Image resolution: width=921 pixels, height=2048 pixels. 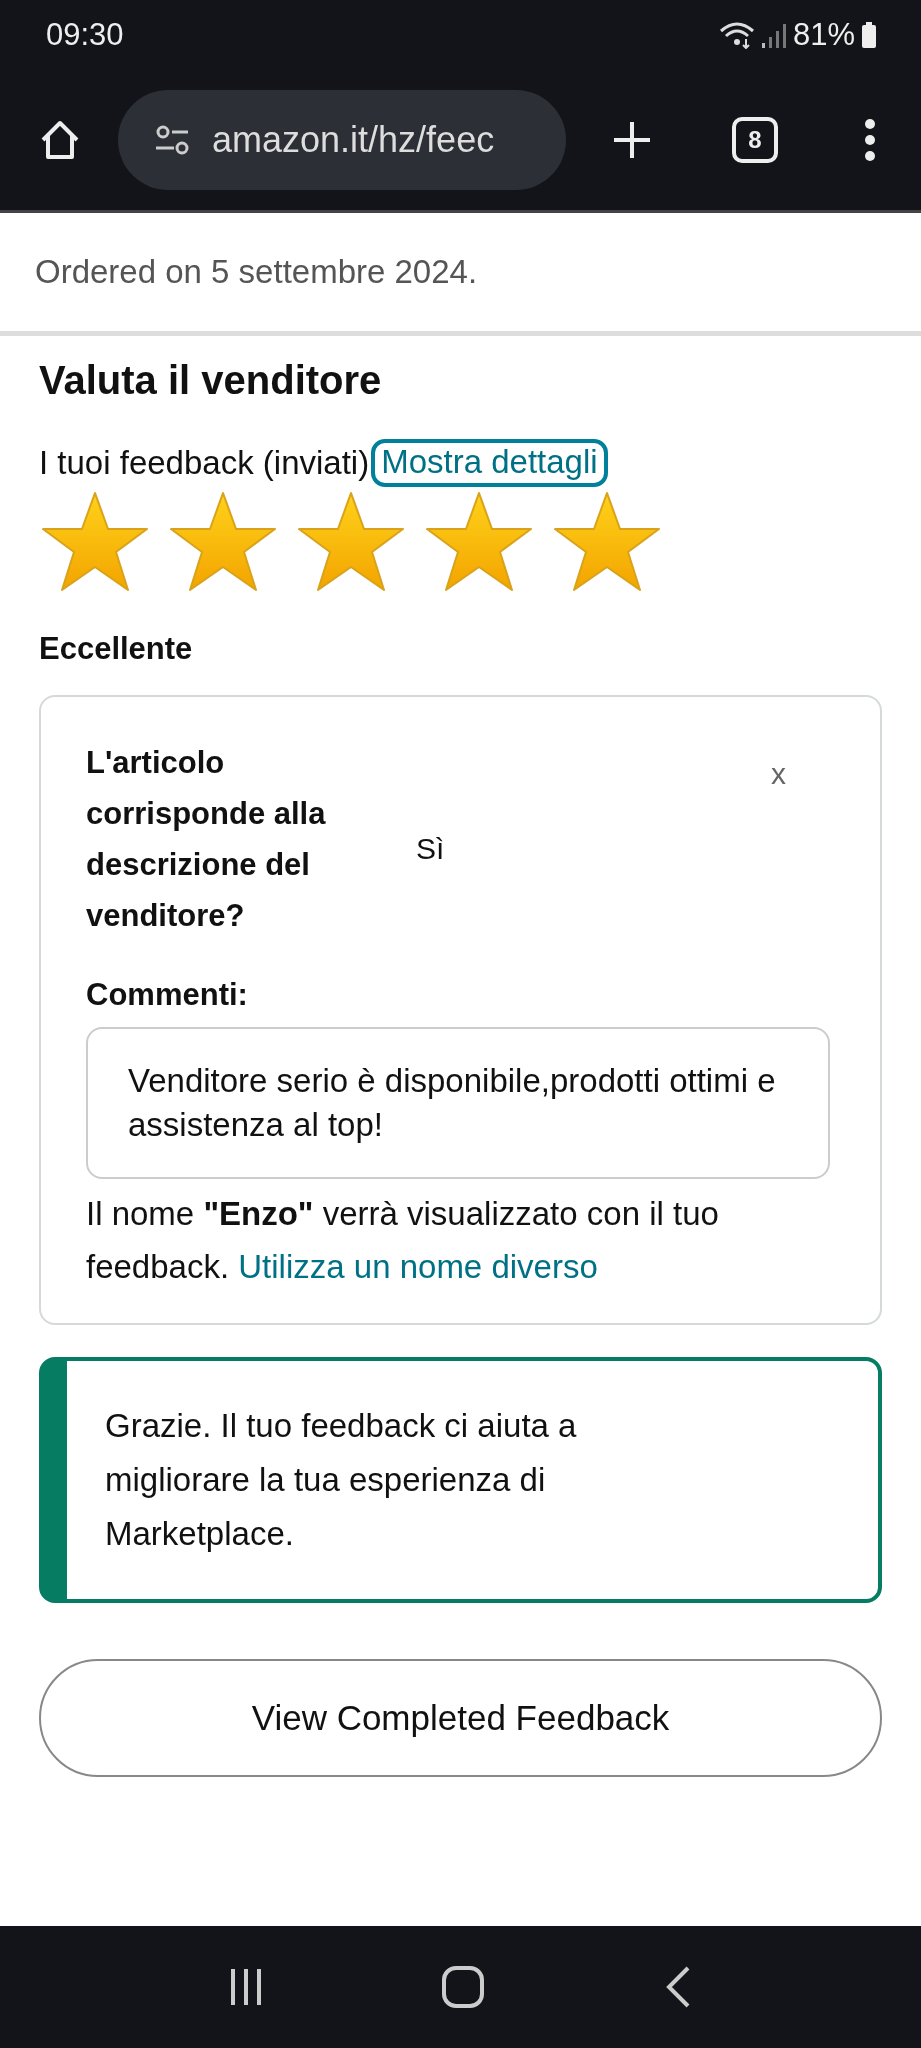 I want to click on comment-field: Venditore serio è disponibile,prodotti ottimi e assistenza al top!, so click(x=458, y=1103).